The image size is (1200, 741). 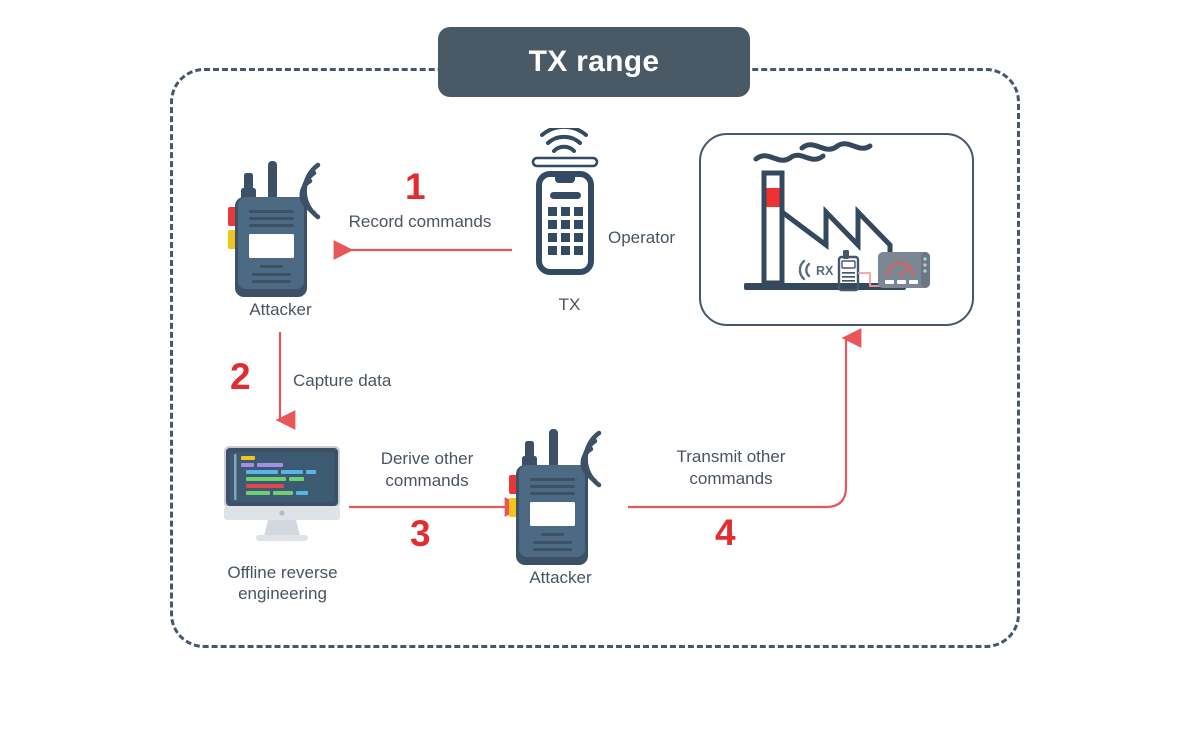 I want to click on attacker-top-icon-group, so click(x=280, y=227).